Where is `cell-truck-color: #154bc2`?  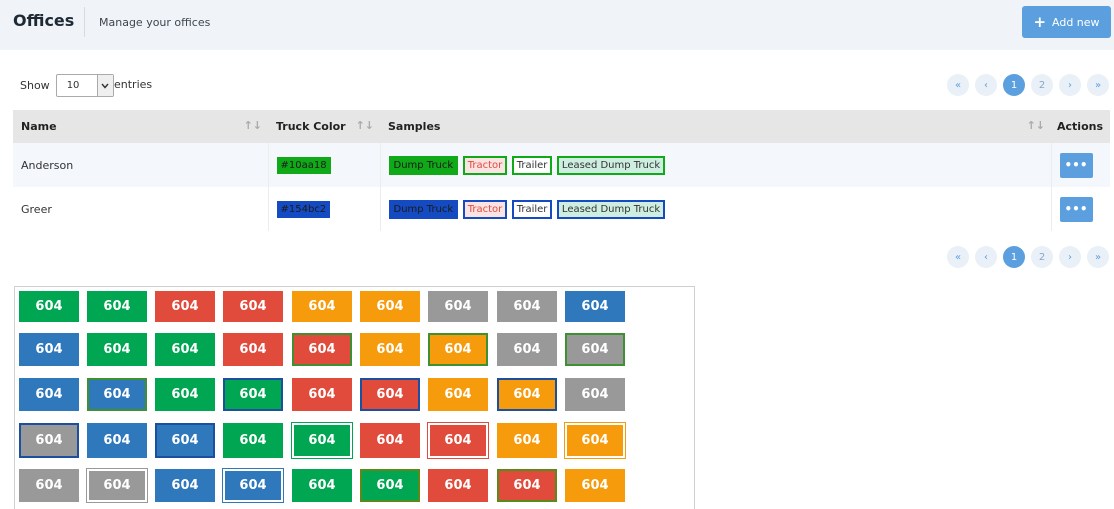 cell-truck-color: #154bc2 is located at coordinates (324, 209).